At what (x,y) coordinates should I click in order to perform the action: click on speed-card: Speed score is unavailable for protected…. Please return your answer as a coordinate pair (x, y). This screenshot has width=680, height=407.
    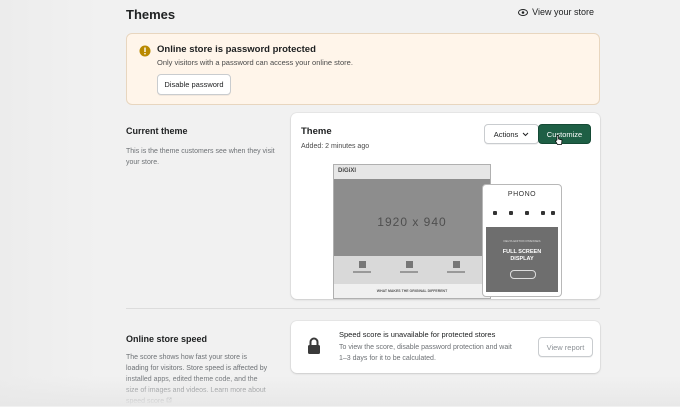
    Looking at the image, I should click on (445, 347).